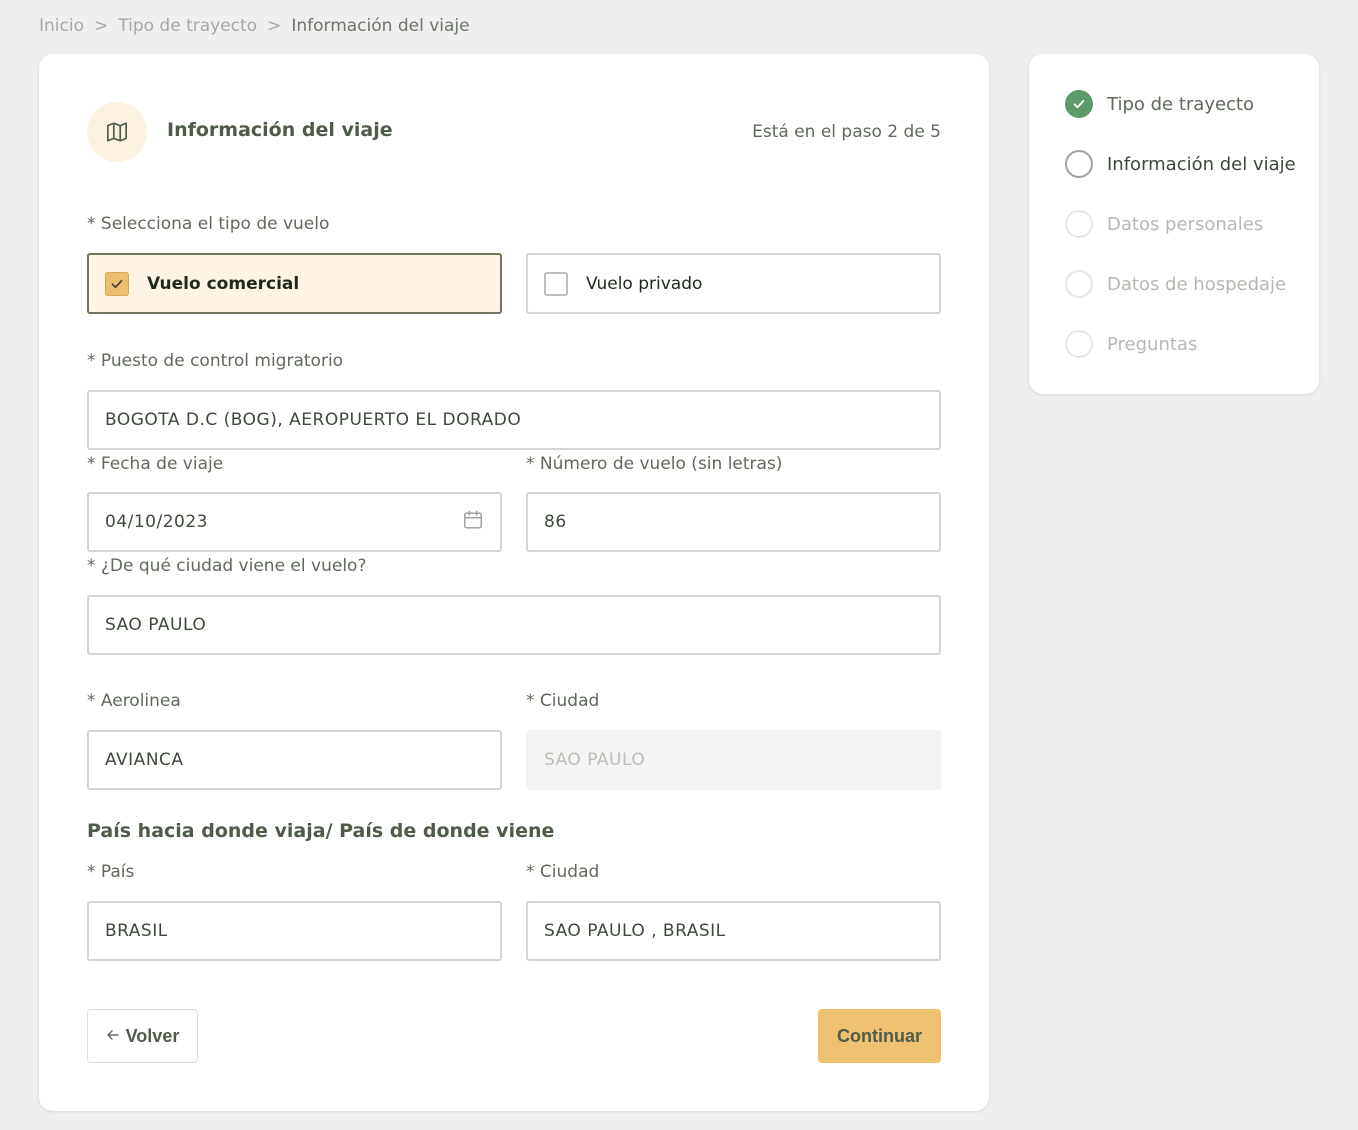  Describe the element at coordinates (1181, 104) in the screenshot. I see `step-label: Tipo de trayecto` at that location.